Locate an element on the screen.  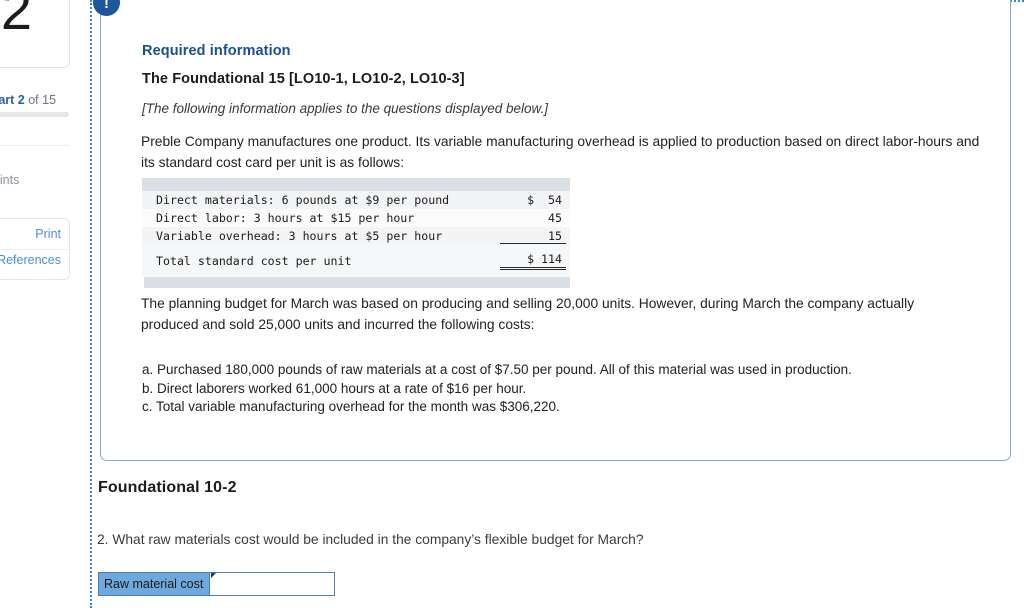
table-row: Direct labor: 3 hours at $15 per hour 45 is located at coordinates (356, 218).